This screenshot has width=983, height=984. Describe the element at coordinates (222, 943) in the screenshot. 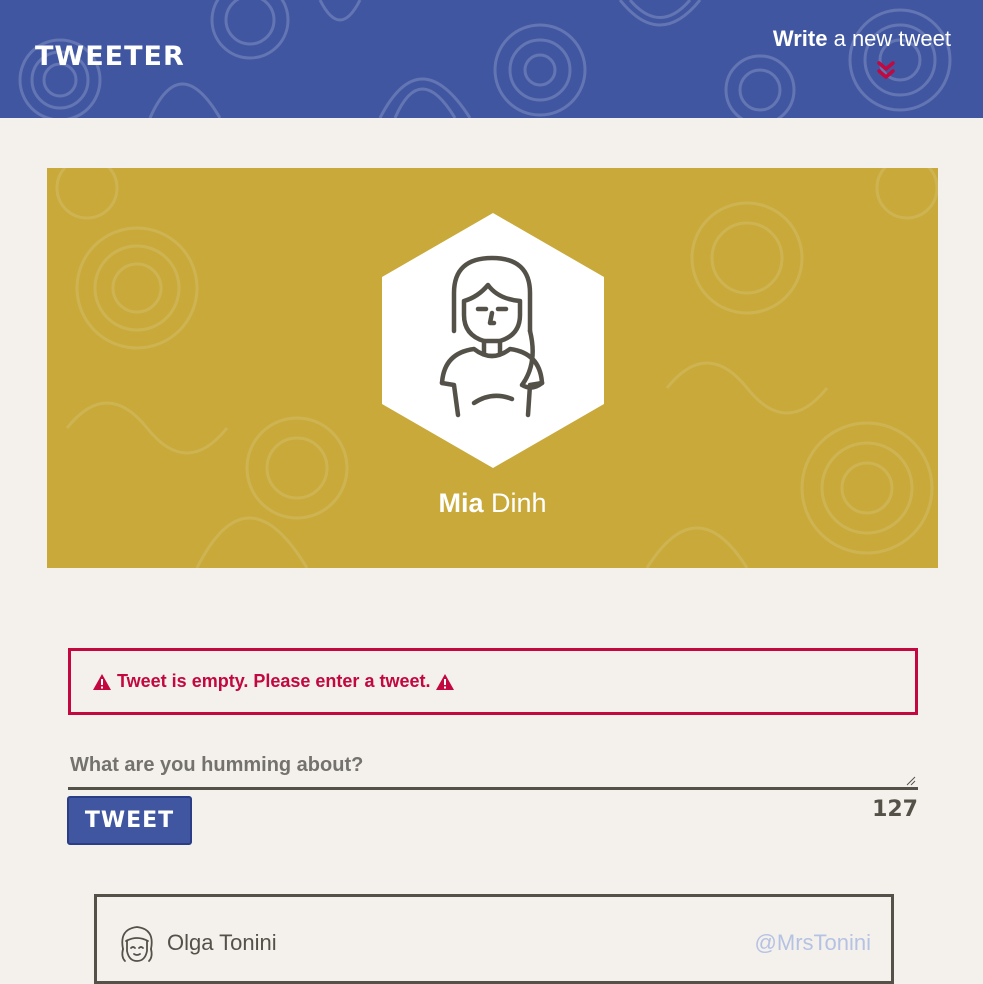

I see `tweet-user-name: Olga Tonini` at that location.